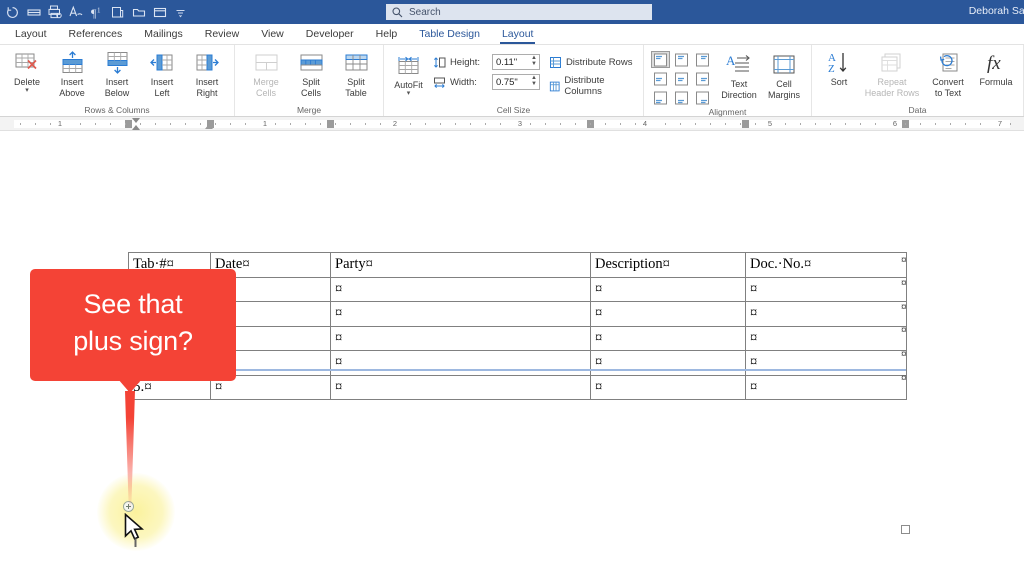 The image size is (1024, 576). What do you see at coordinates (590, 72) in the screenshot?
I see `distribute-commands: Distribute Rows Distribute Columns` at bounding box center [590, 72].